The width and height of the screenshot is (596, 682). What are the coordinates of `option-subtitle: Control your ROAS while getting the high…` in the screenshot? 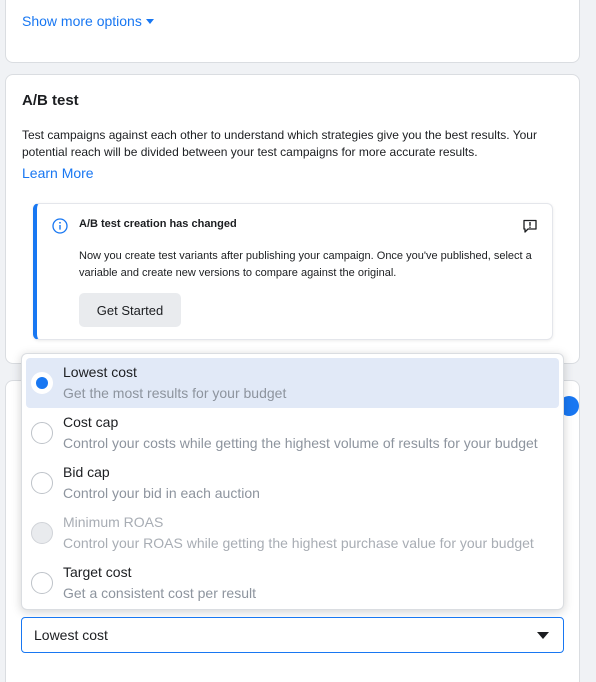 It's located at (298, 543).